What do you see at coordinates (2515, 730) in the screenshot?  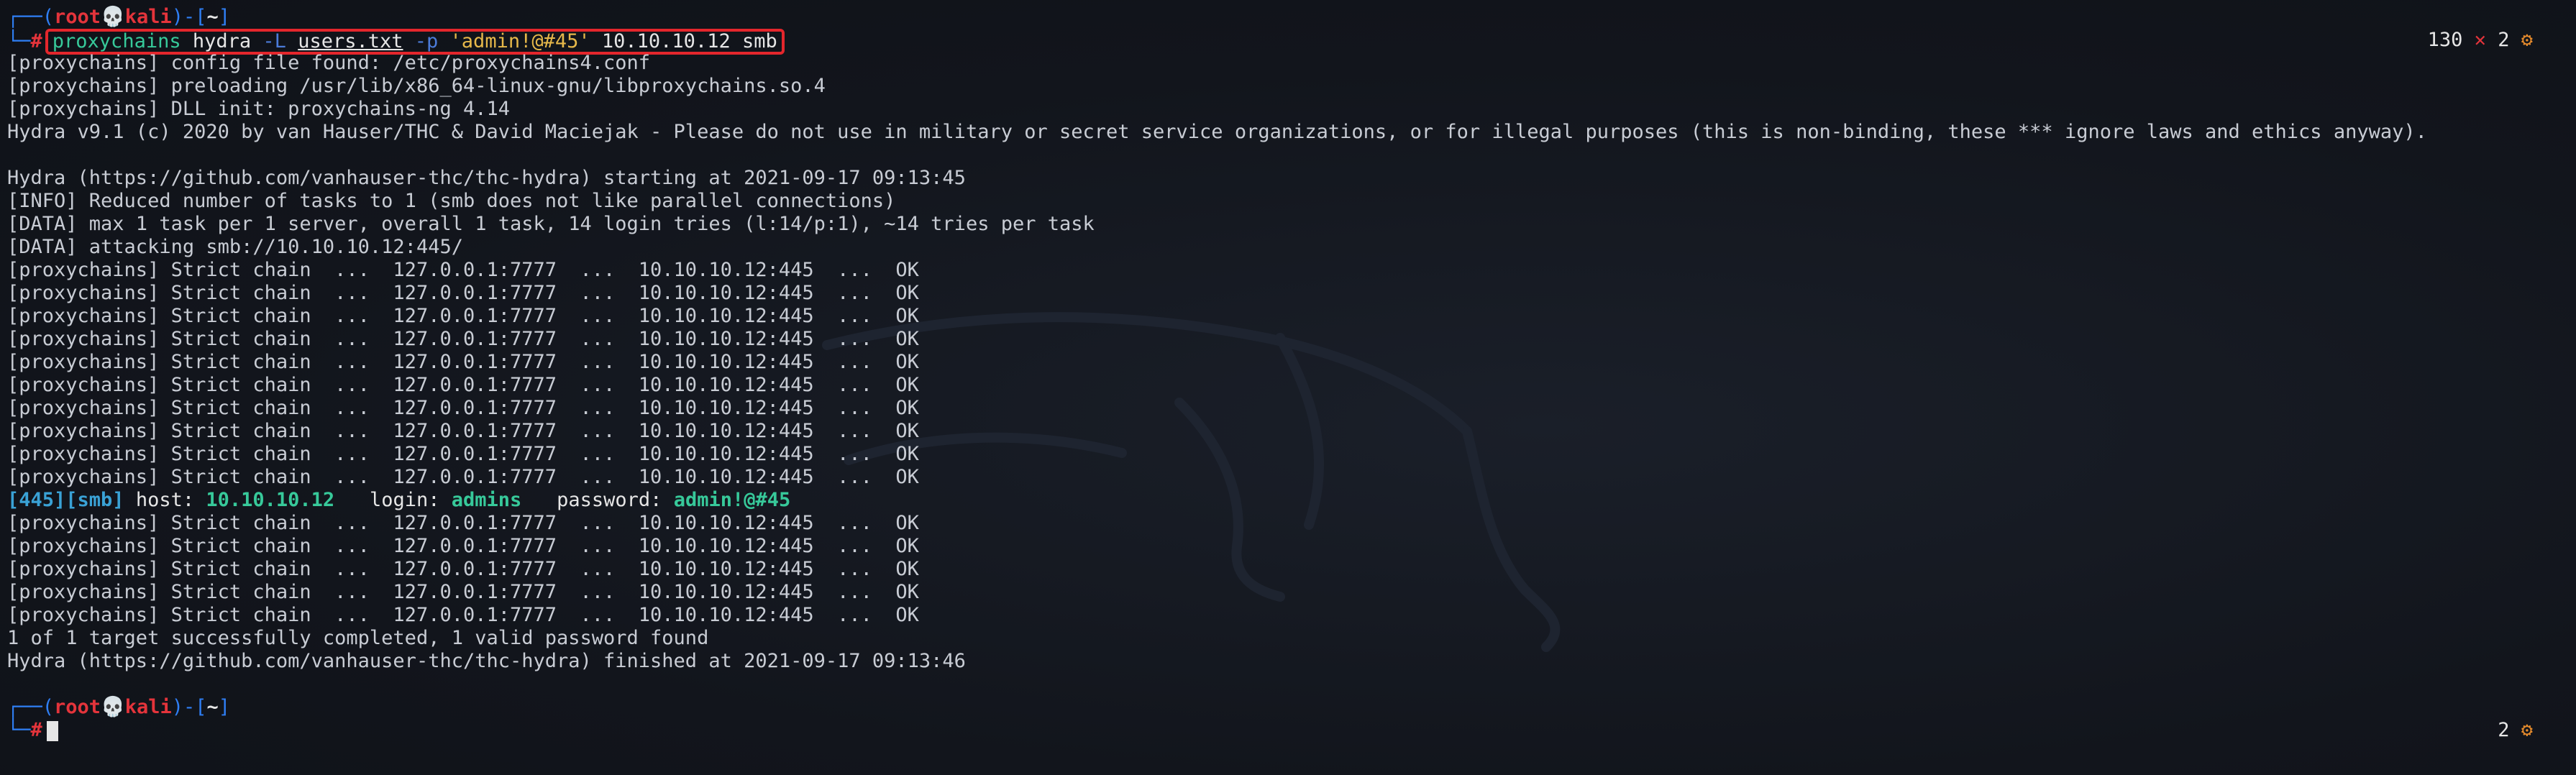 I see `status-bottom: 2 ⚙` at bounding box center [2515, 730].